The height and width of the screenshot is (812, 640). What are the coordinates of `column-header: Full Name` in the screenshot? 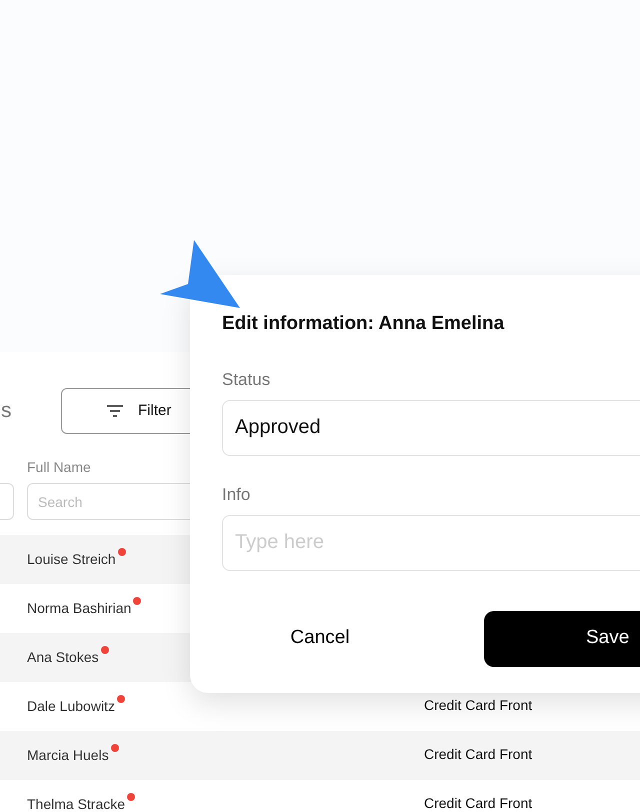 It's located at (59, 467).